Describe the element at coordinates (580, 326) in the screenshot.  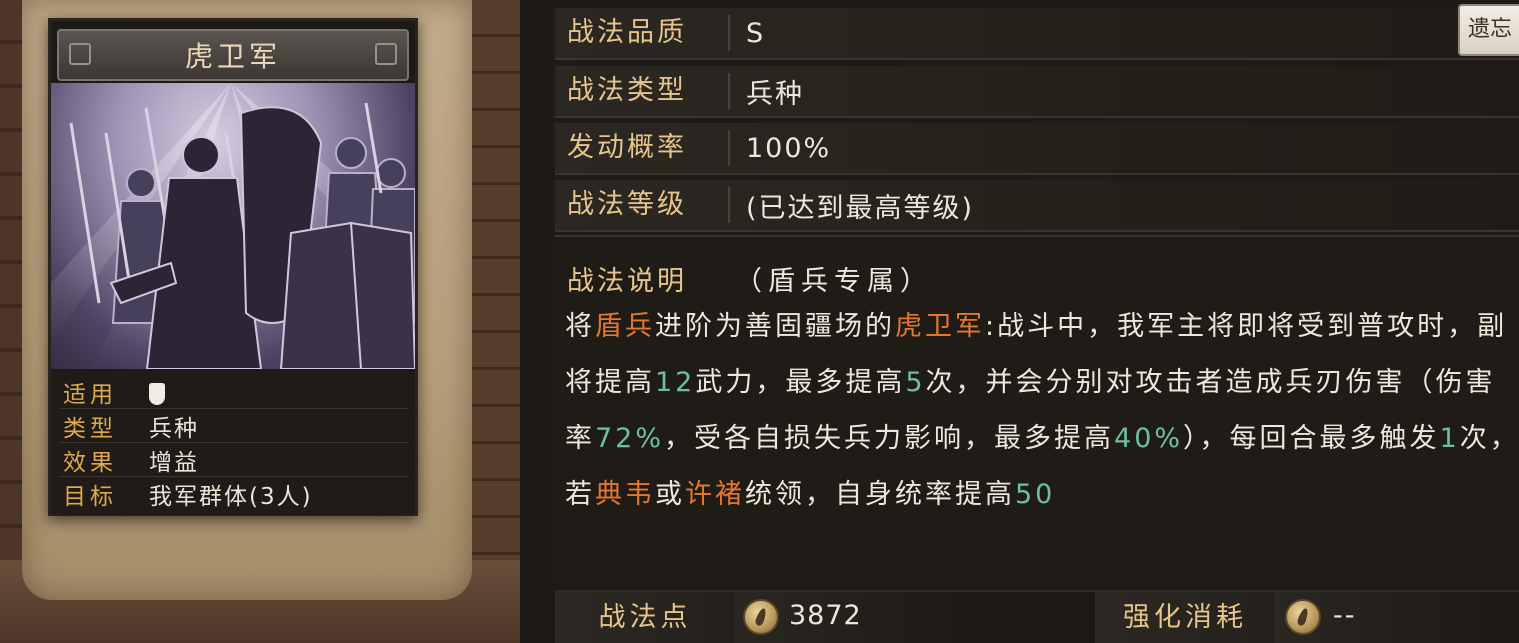
I see `description-segment: 将` at that location.